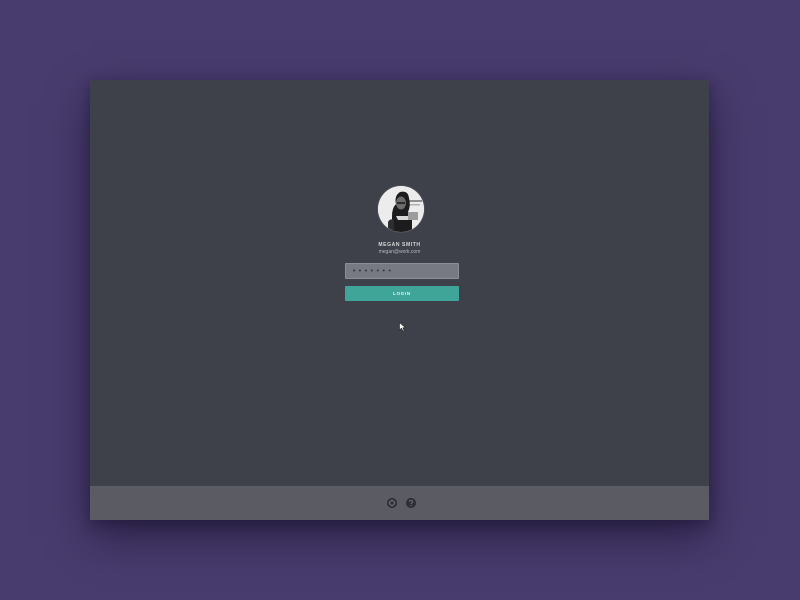  I want to click on gear-icon, so click(392, 503).